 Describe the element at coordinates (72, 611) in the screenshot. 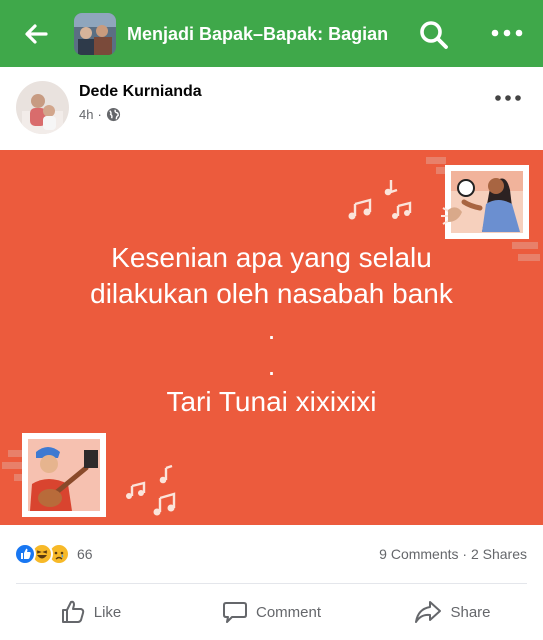

I see `thumbs-up-icon` at that location.